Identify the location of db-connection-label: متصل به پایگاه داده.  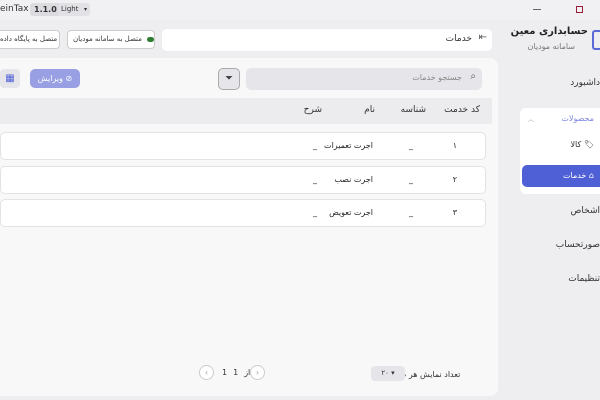
(29, 39).